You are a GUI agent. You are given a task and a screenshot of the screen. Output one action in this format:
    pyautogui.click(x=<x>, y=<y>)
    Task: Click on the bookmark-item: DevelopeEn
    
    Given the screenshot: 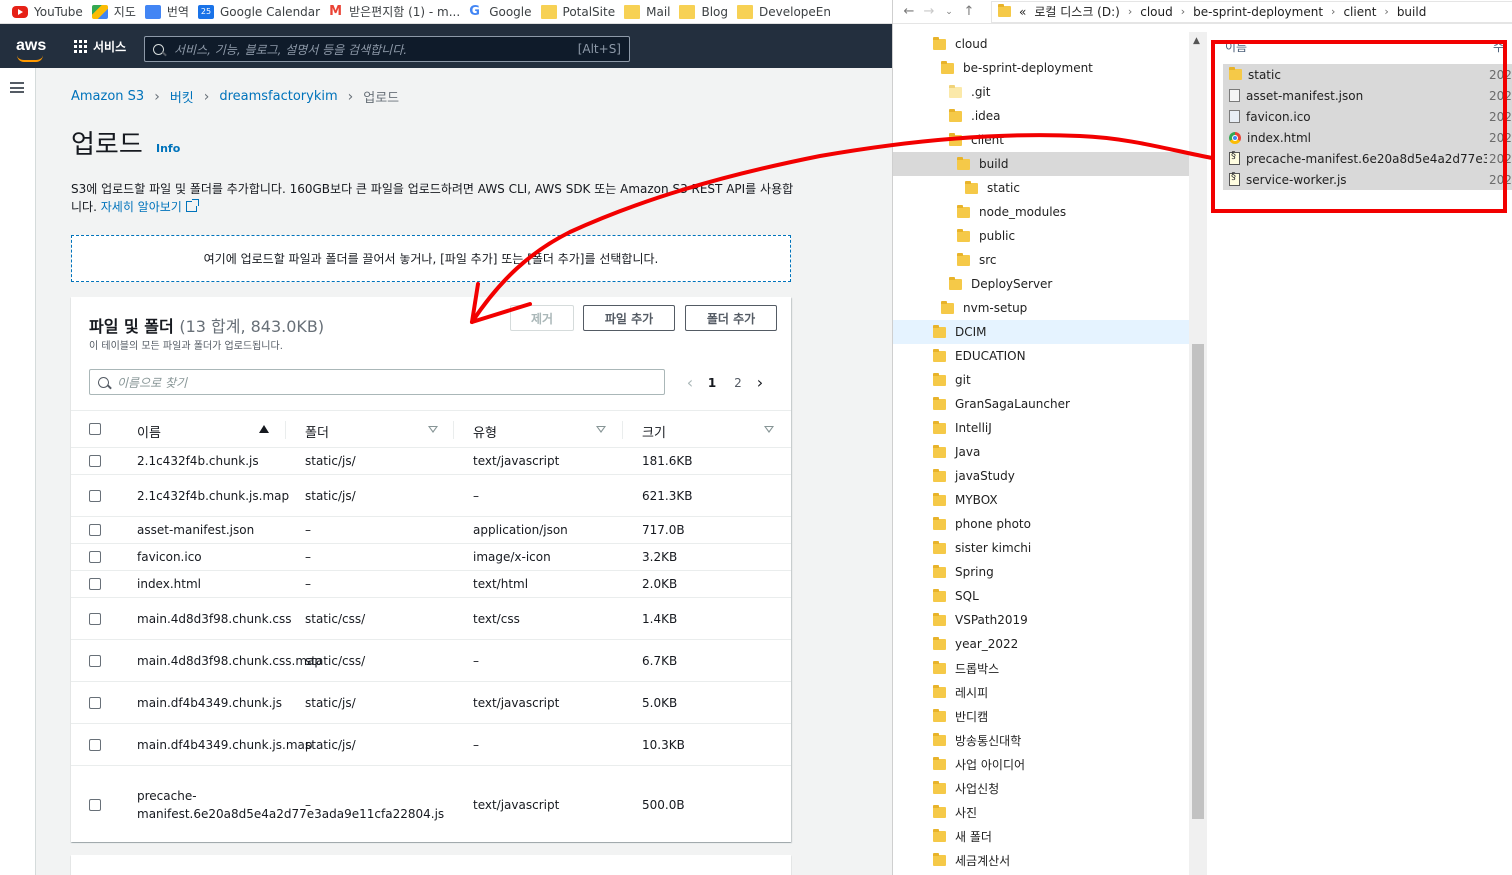 What is the action you would take?
    pyautogui.click(x=788, y=11)
    